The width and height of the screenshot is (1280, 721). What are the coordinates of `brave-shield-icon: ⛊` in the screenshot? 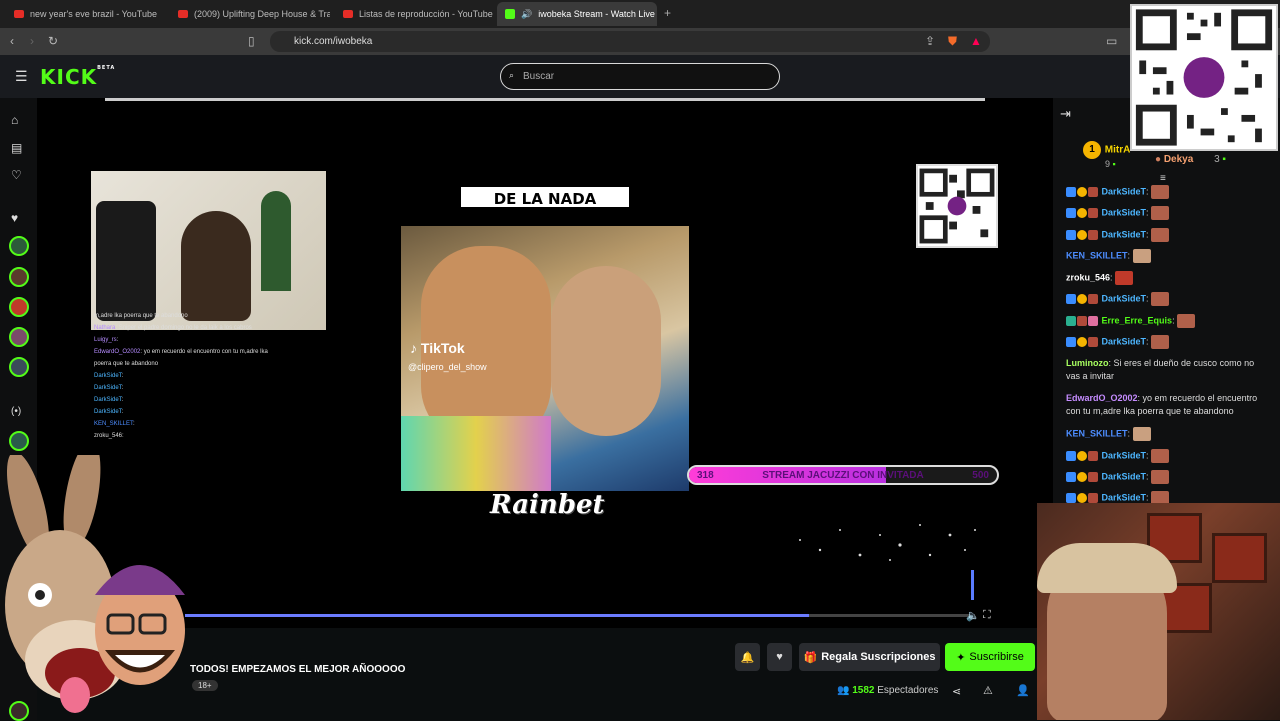 It's located at (952, 41).